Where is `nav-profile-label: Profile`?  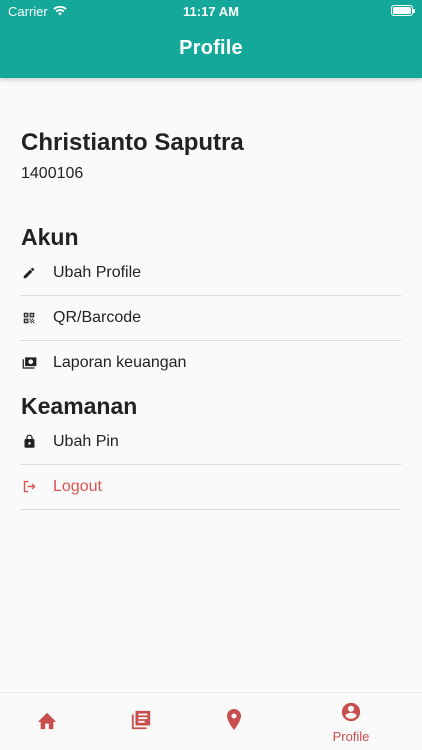
nav-profile-label: Profile is located at coordinates (351, 736).